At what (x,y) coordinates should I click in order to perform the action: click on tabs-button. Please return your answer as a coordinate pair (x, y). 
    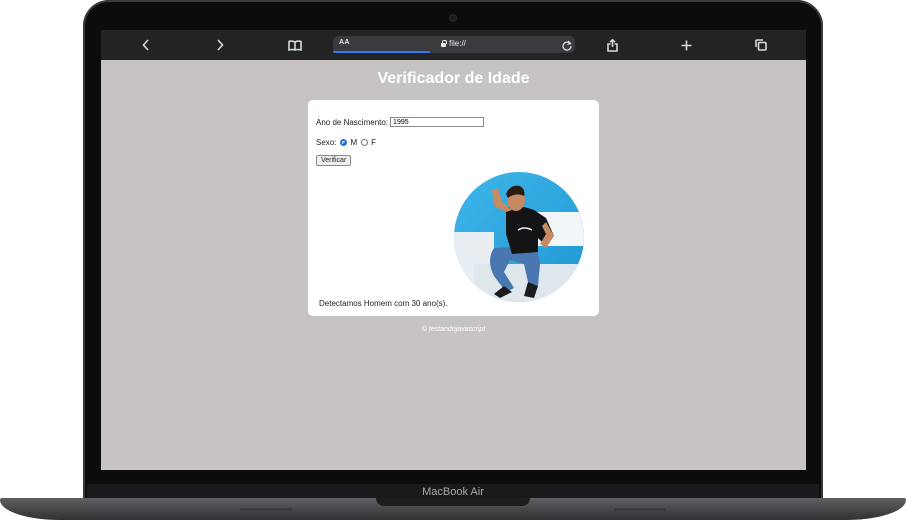
    Looking at the image, I should click on (761, 45).